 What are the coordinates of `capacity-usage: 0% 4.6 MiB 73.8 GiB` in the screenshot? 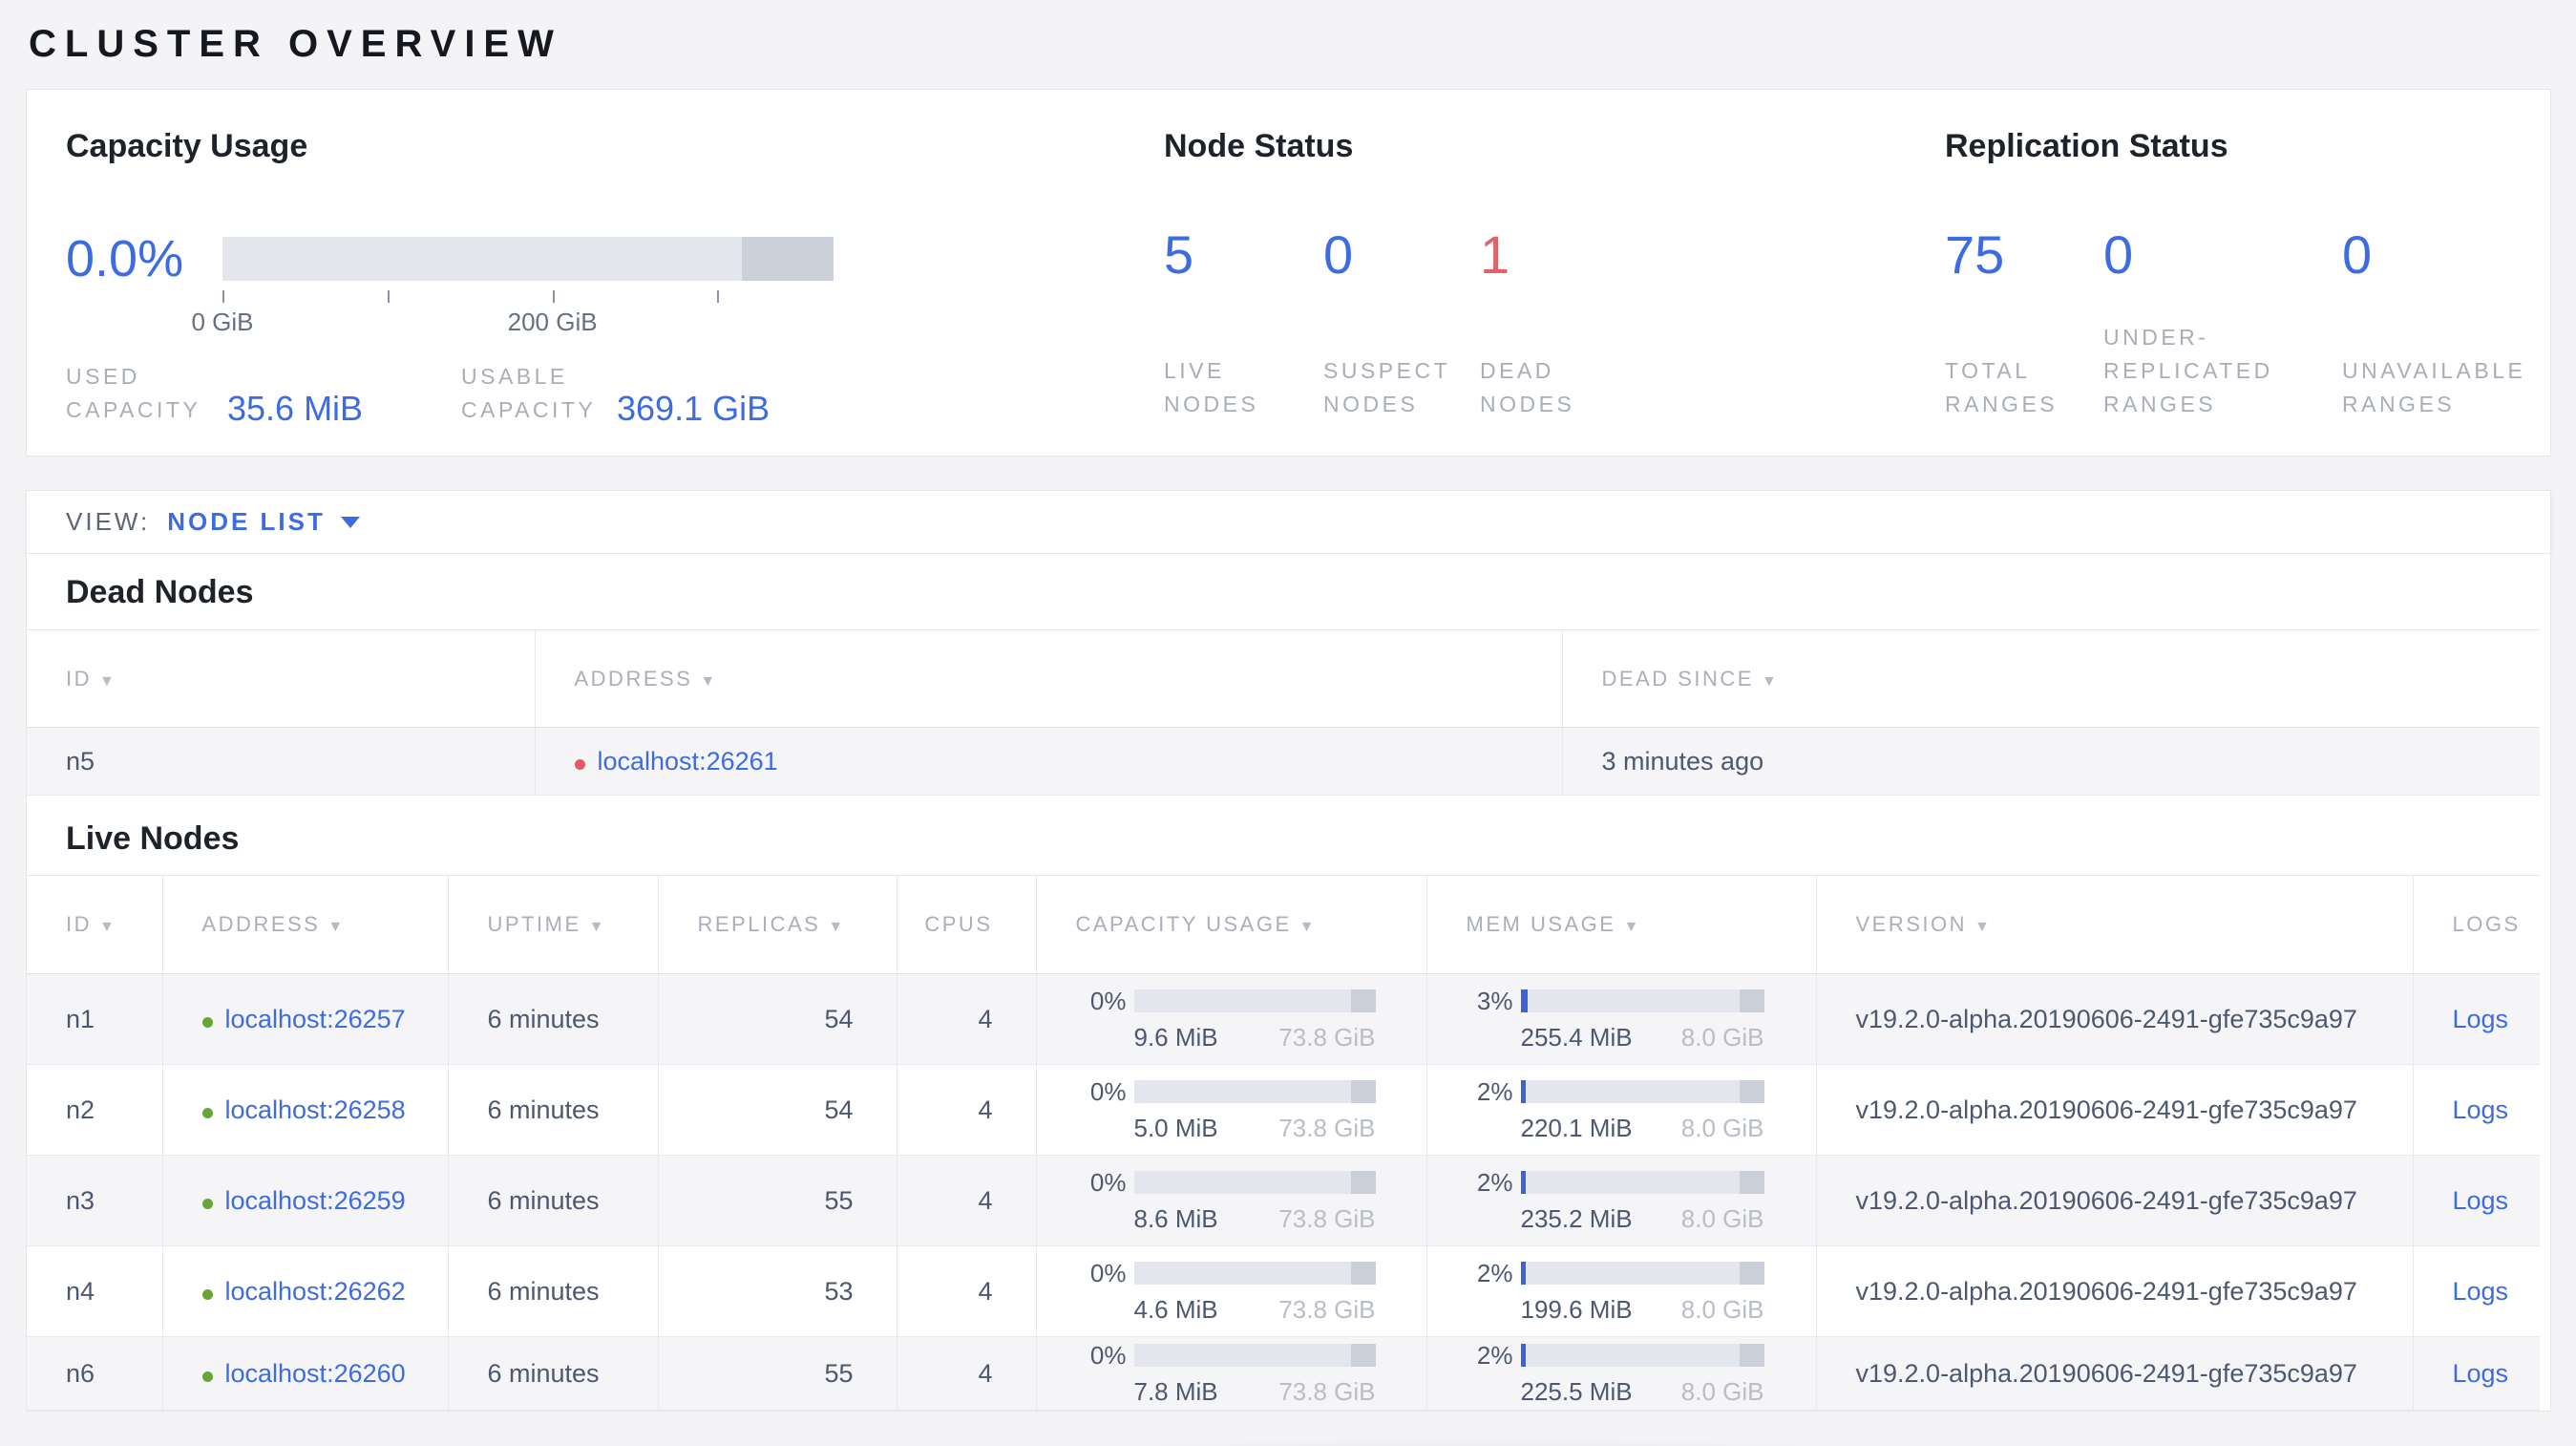 It's located at (1226, 1292).